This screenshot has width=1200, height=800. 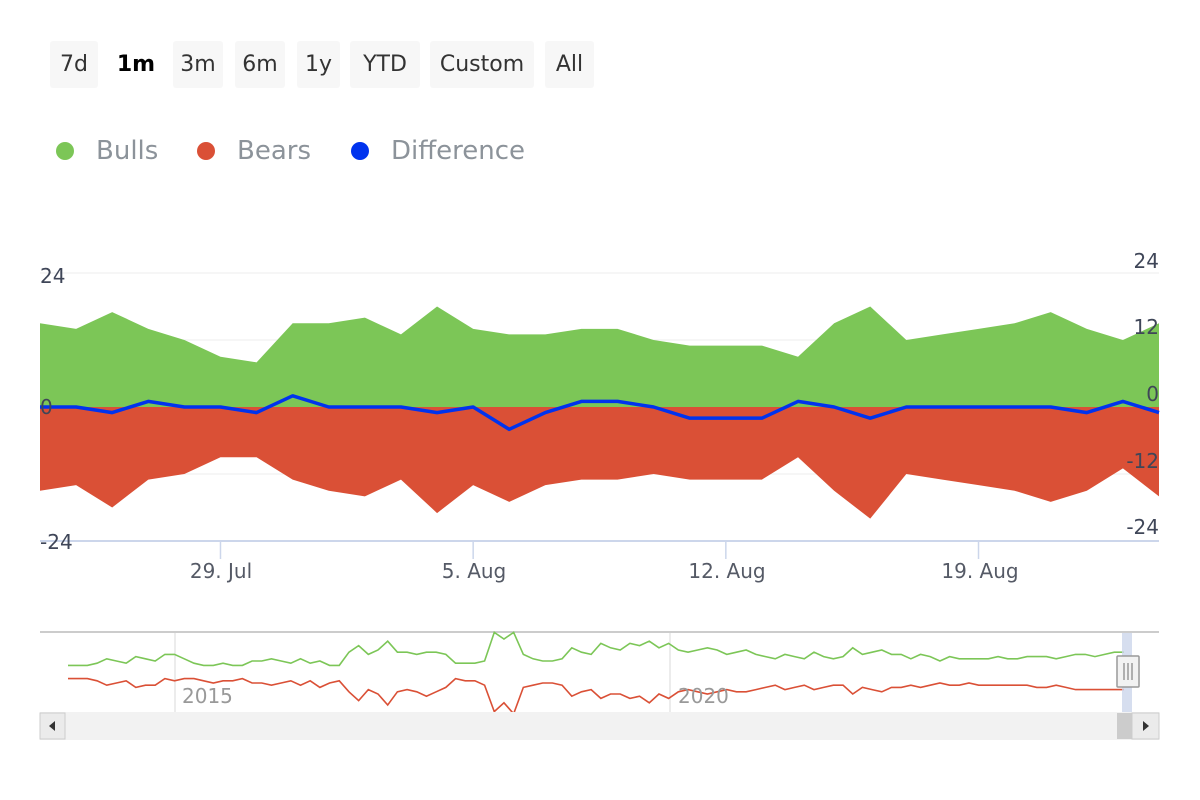 I want to click on scrollbar-track, so click(x=599, y=726).